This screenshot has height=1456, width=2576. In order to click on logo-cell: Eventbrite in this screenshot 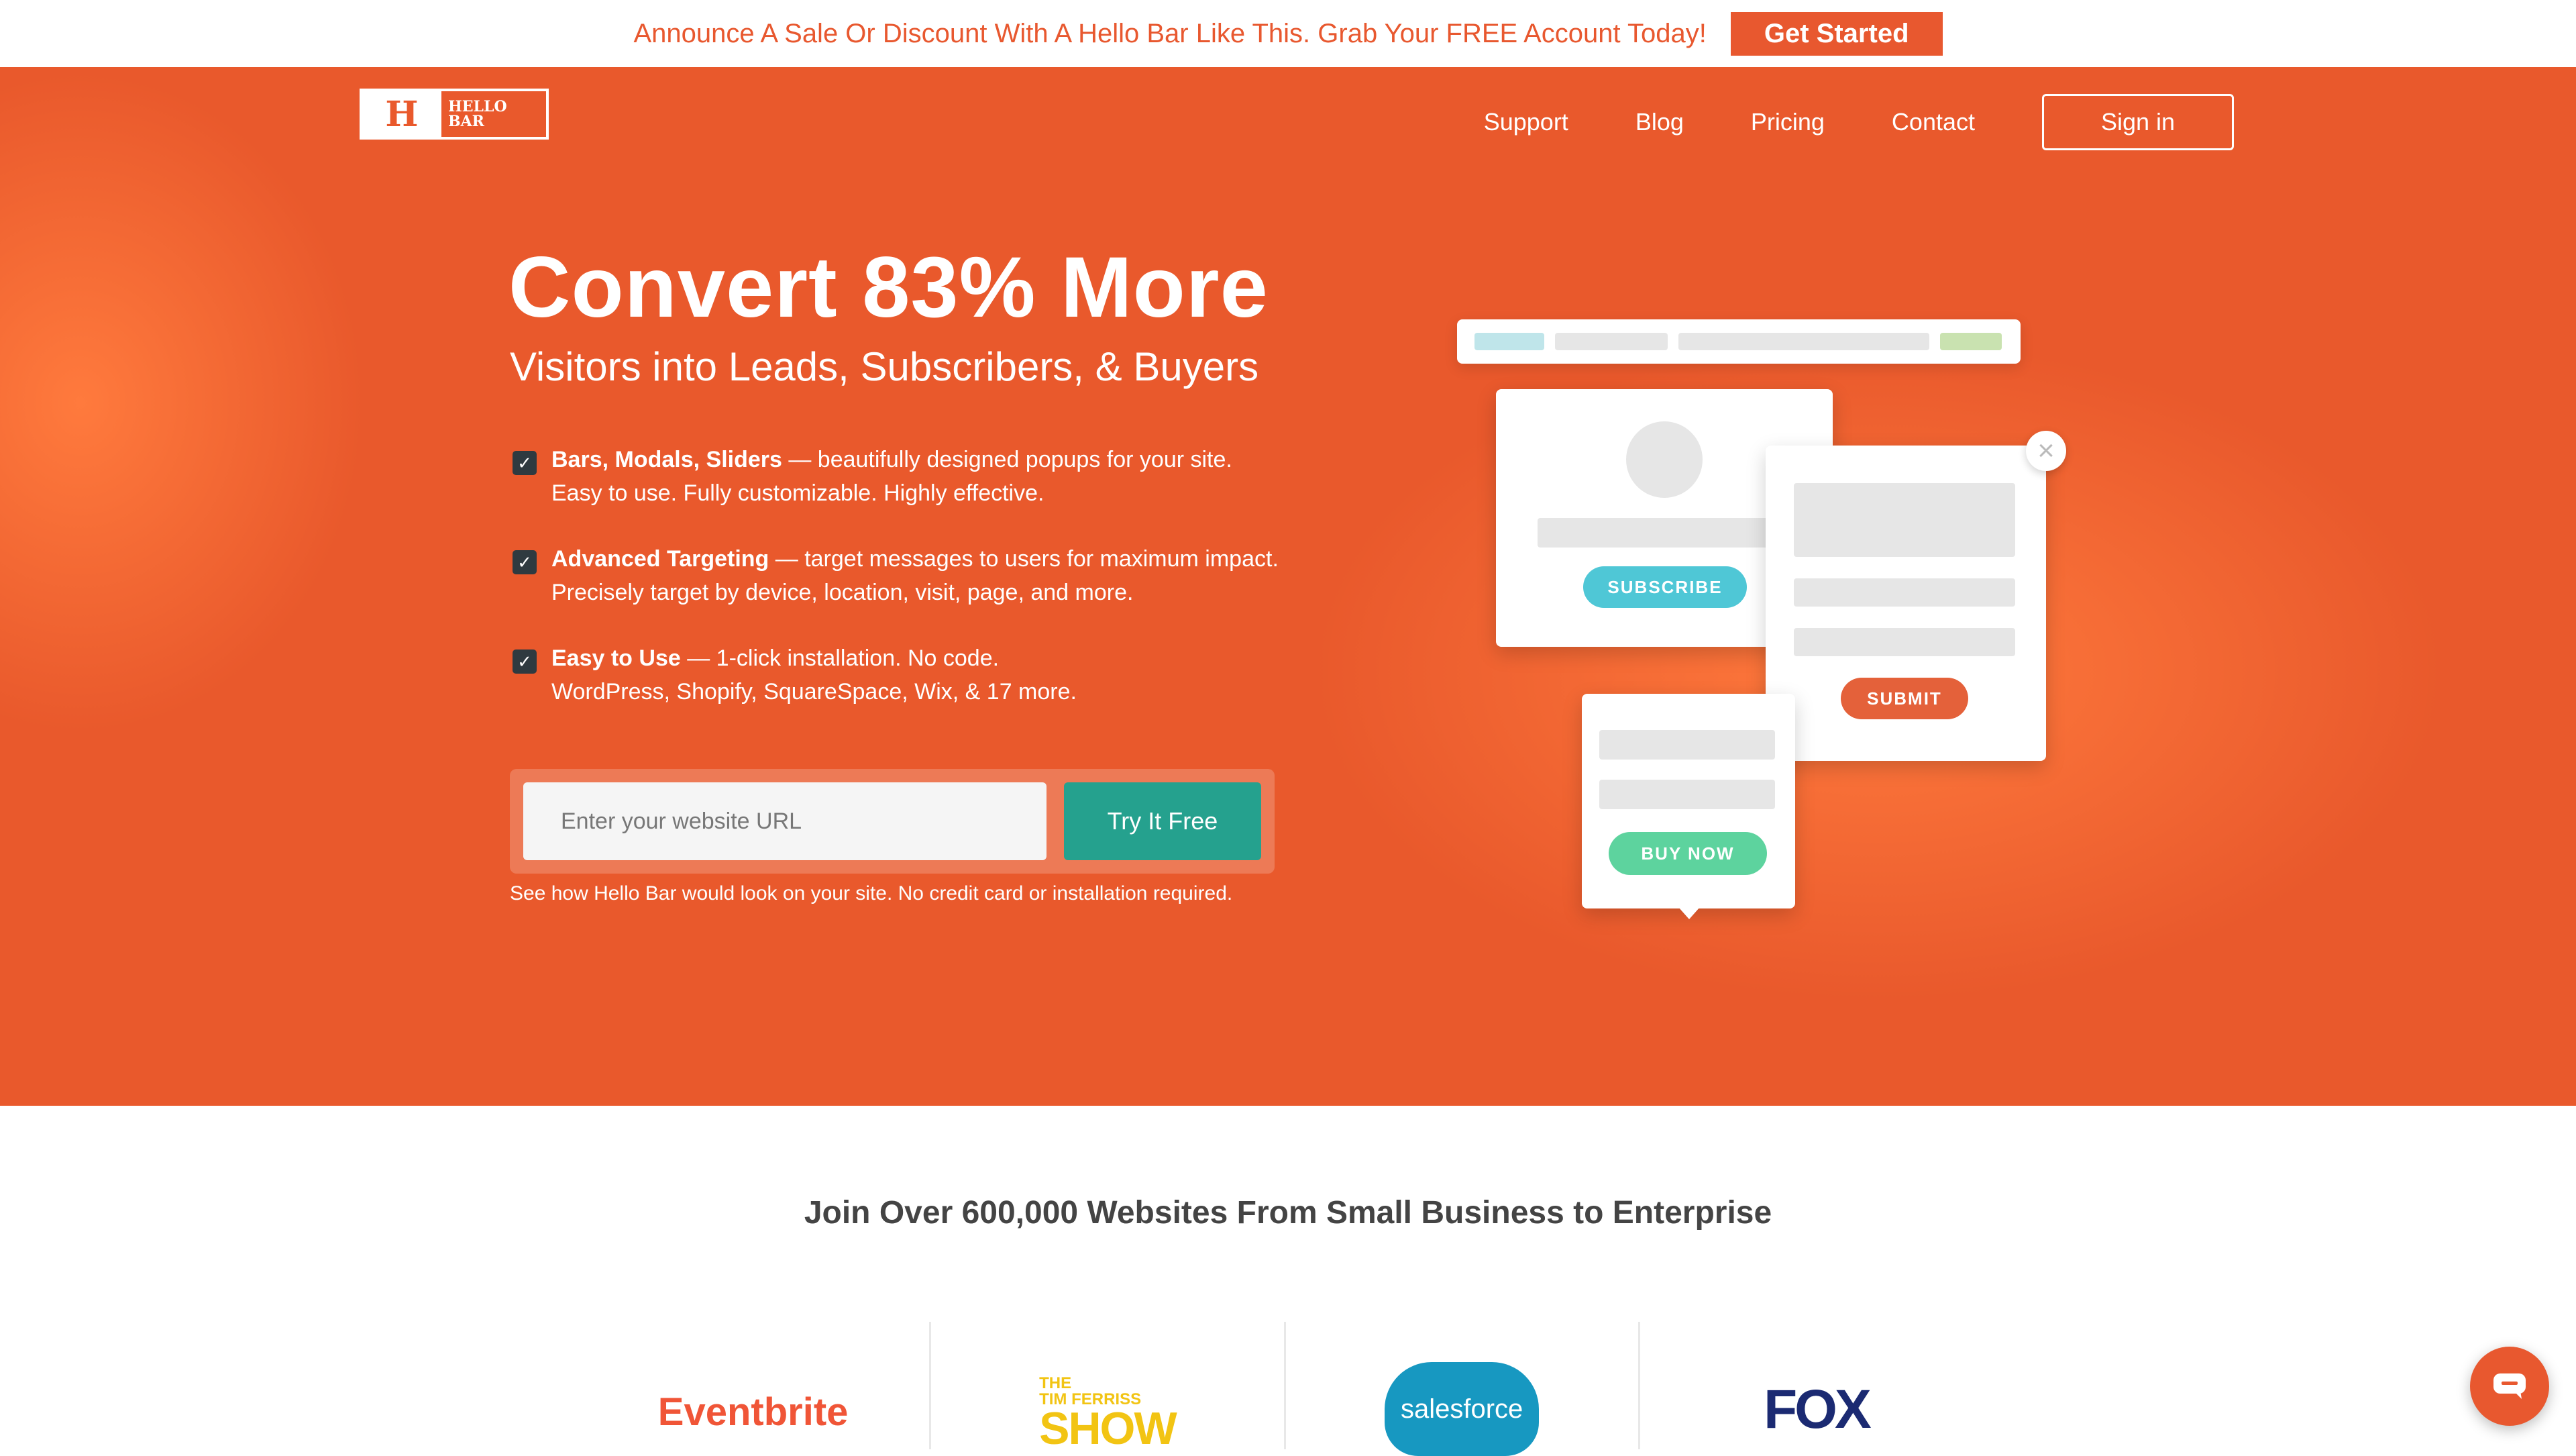, I will do `click(754, 1386)`.